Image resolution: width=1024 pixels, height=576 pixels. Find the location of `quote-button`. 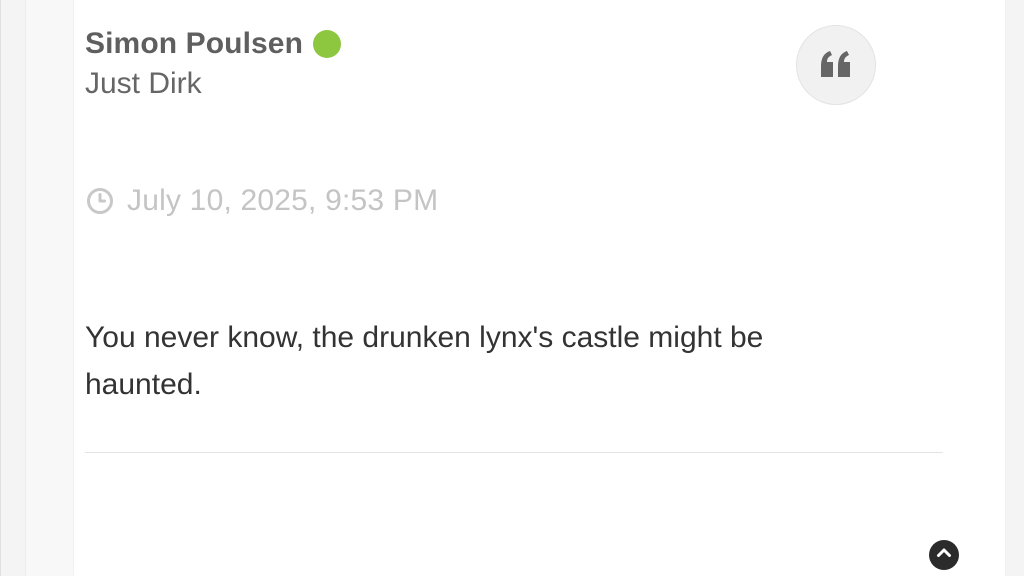

quote-button is located at coordinates (836, 65).